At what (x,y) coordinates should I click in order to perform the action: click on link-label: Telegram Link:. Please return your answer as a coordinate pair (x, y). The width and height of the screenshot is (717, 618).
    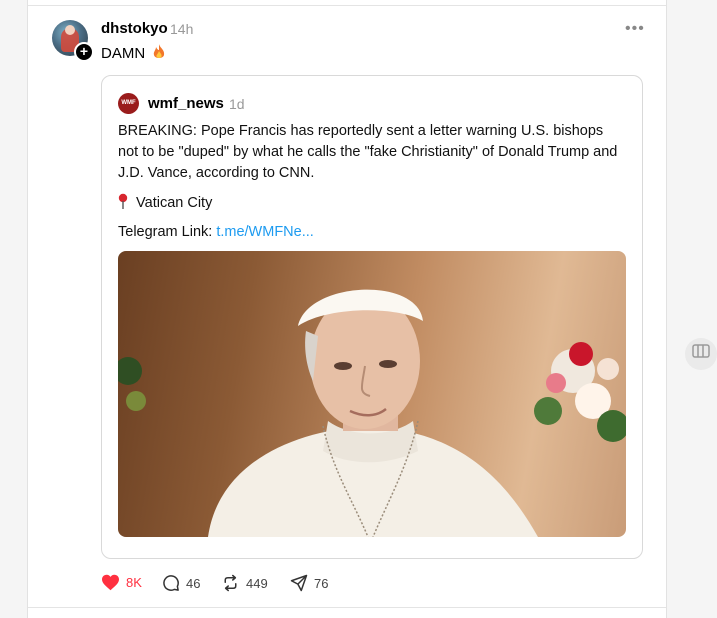
    Looking at the image, I should click on (165, 232).